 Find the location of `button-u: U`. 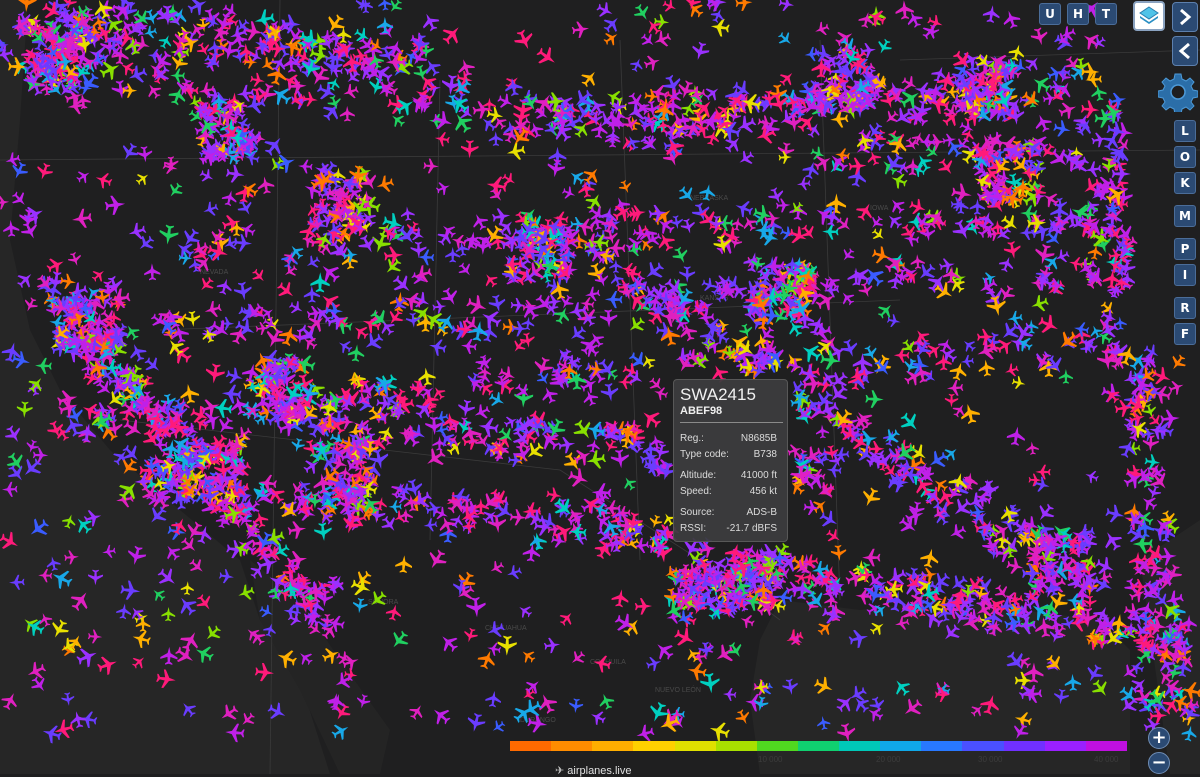

button-u: U is located at coordinates (1050, 14).